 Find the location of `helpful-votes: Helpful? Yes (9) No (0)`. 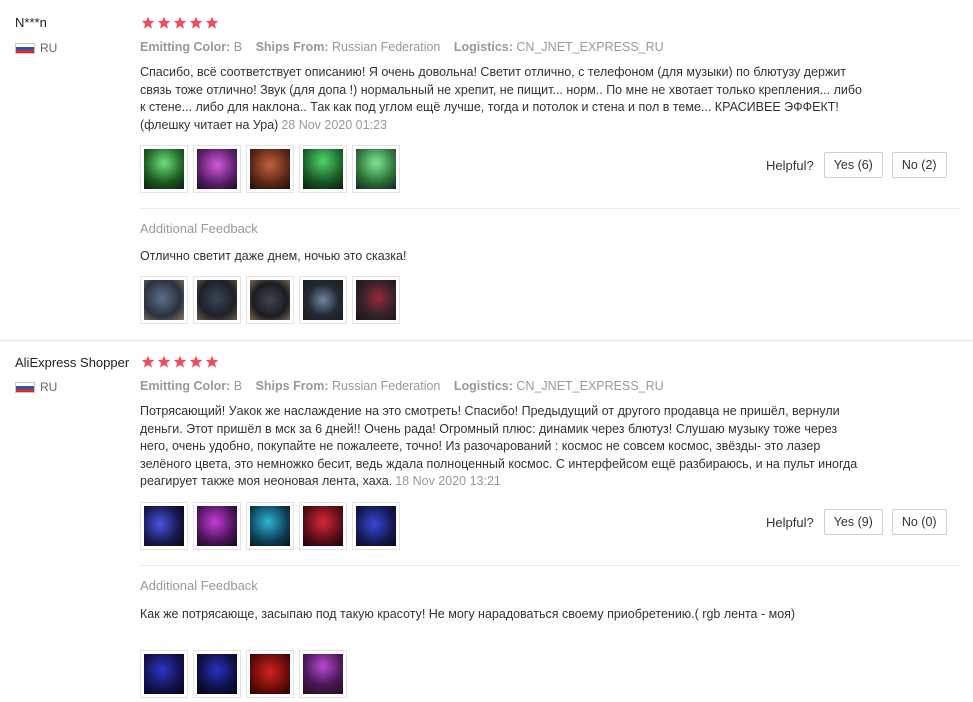

helpful-votes: Helpful? Yes (9) No (0) is located at coordinates (861, 522).